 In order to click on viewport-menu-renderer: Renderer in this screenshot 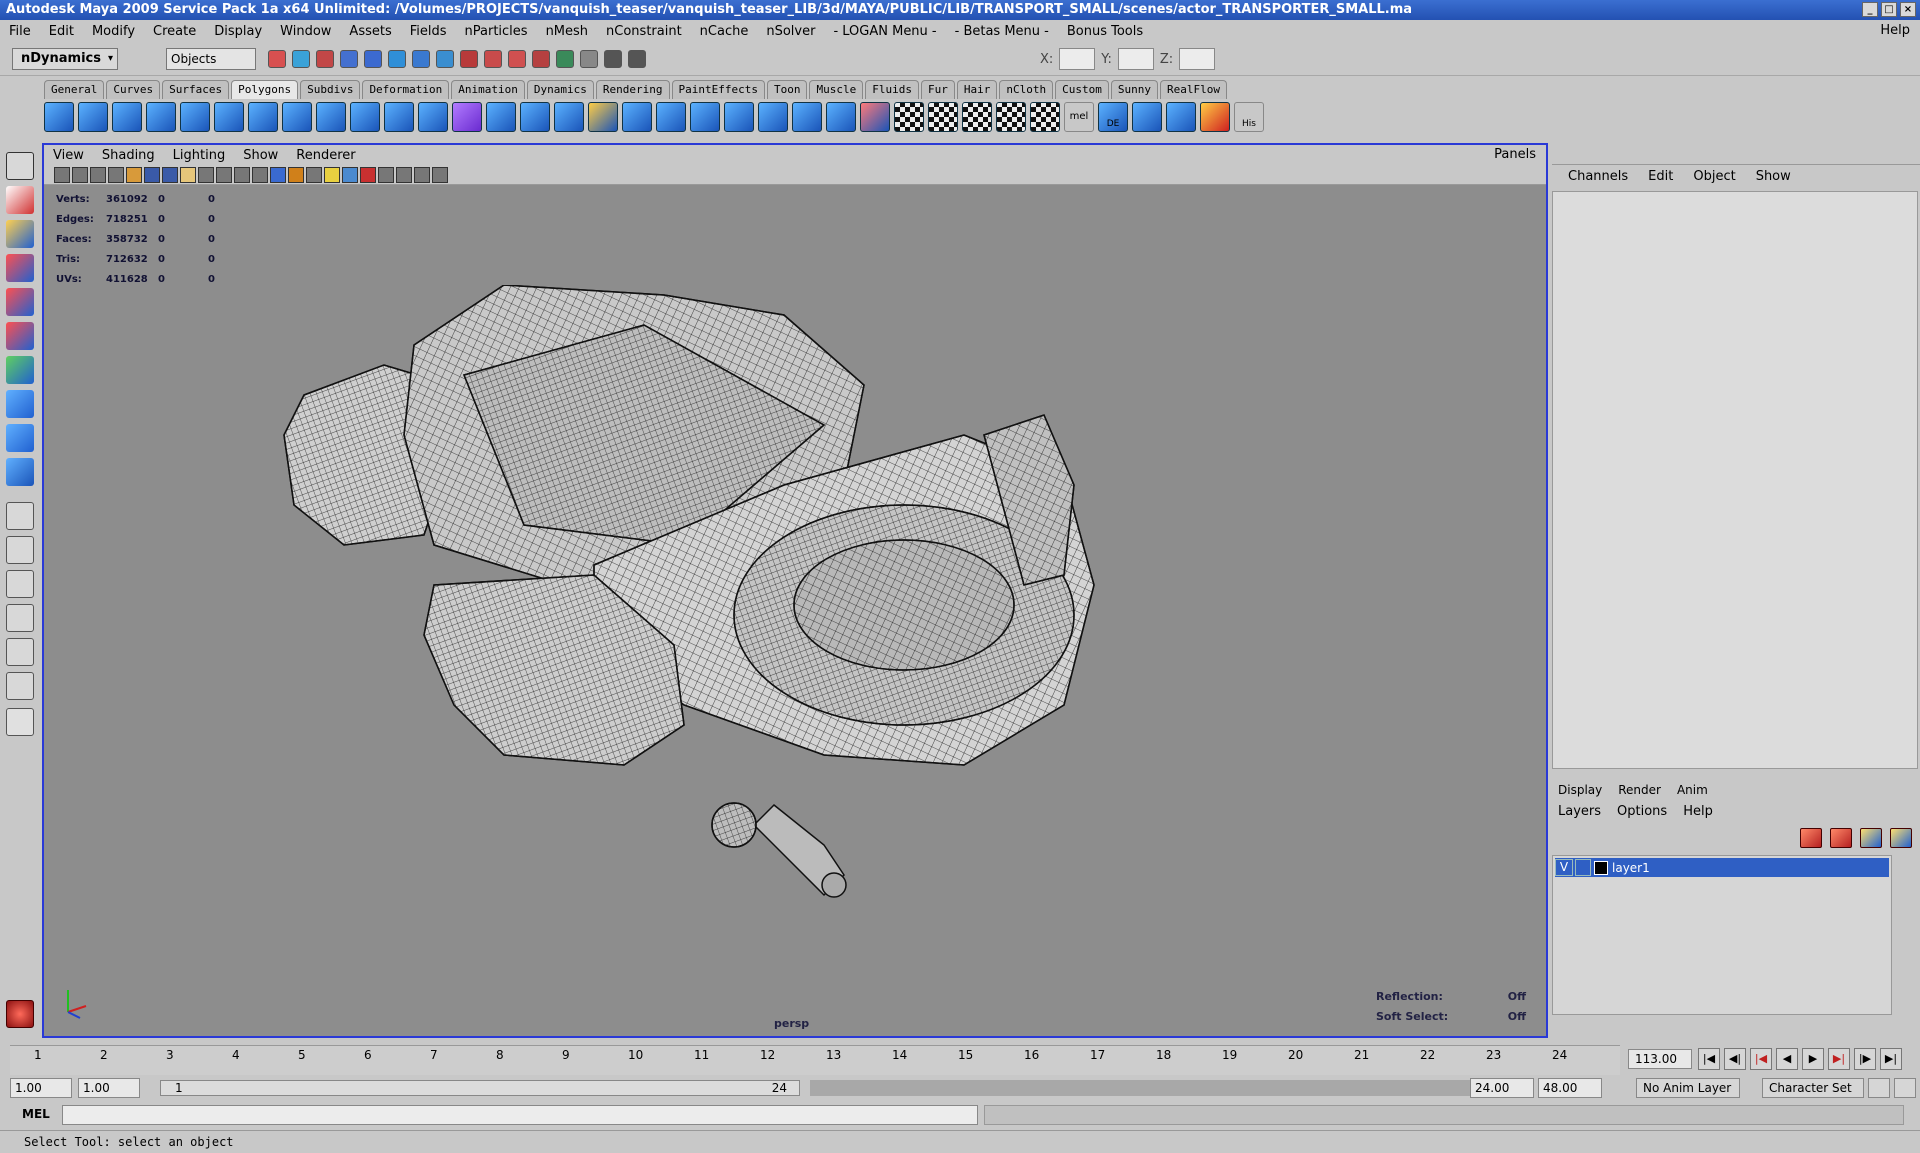, I will do `click(325, 155)`.